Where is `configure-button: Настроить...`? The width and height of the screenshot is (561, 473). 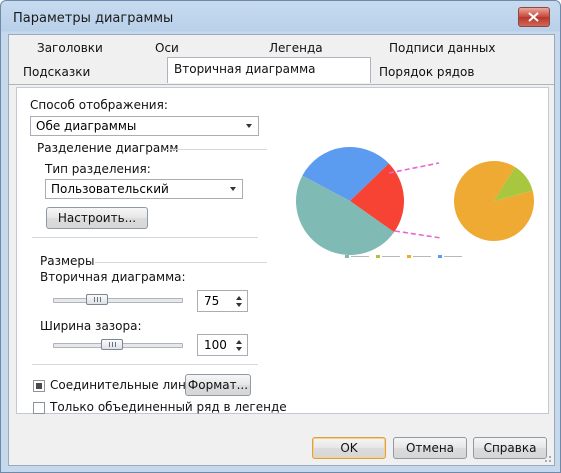 configure-button: Настроить... is located at coordinates (97, 218).